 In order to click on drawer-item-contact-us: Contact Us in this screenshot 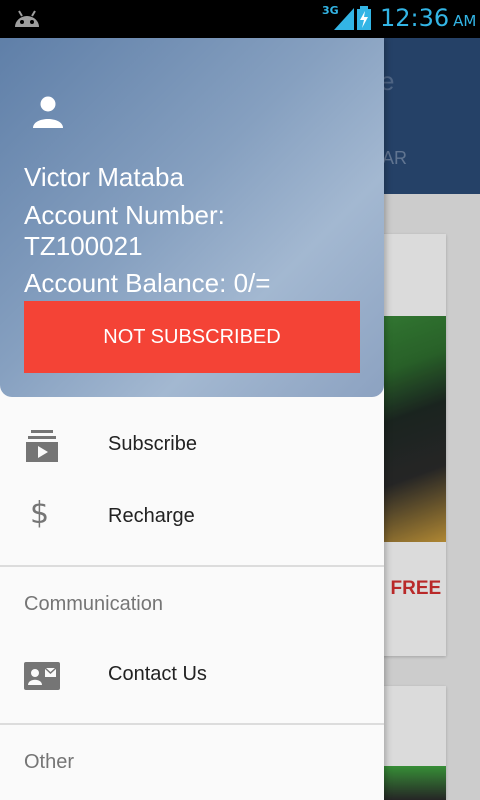, I will do `click(192, 676)`.